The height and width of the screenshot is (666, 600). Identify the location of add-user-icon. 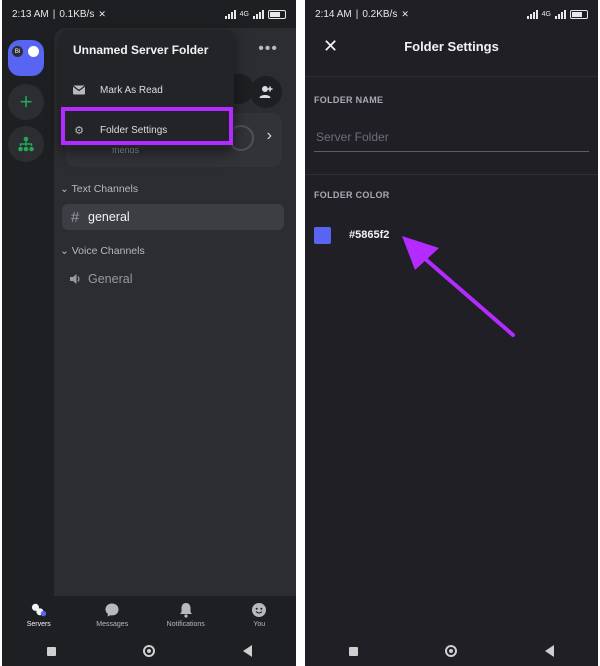
(266, 92).